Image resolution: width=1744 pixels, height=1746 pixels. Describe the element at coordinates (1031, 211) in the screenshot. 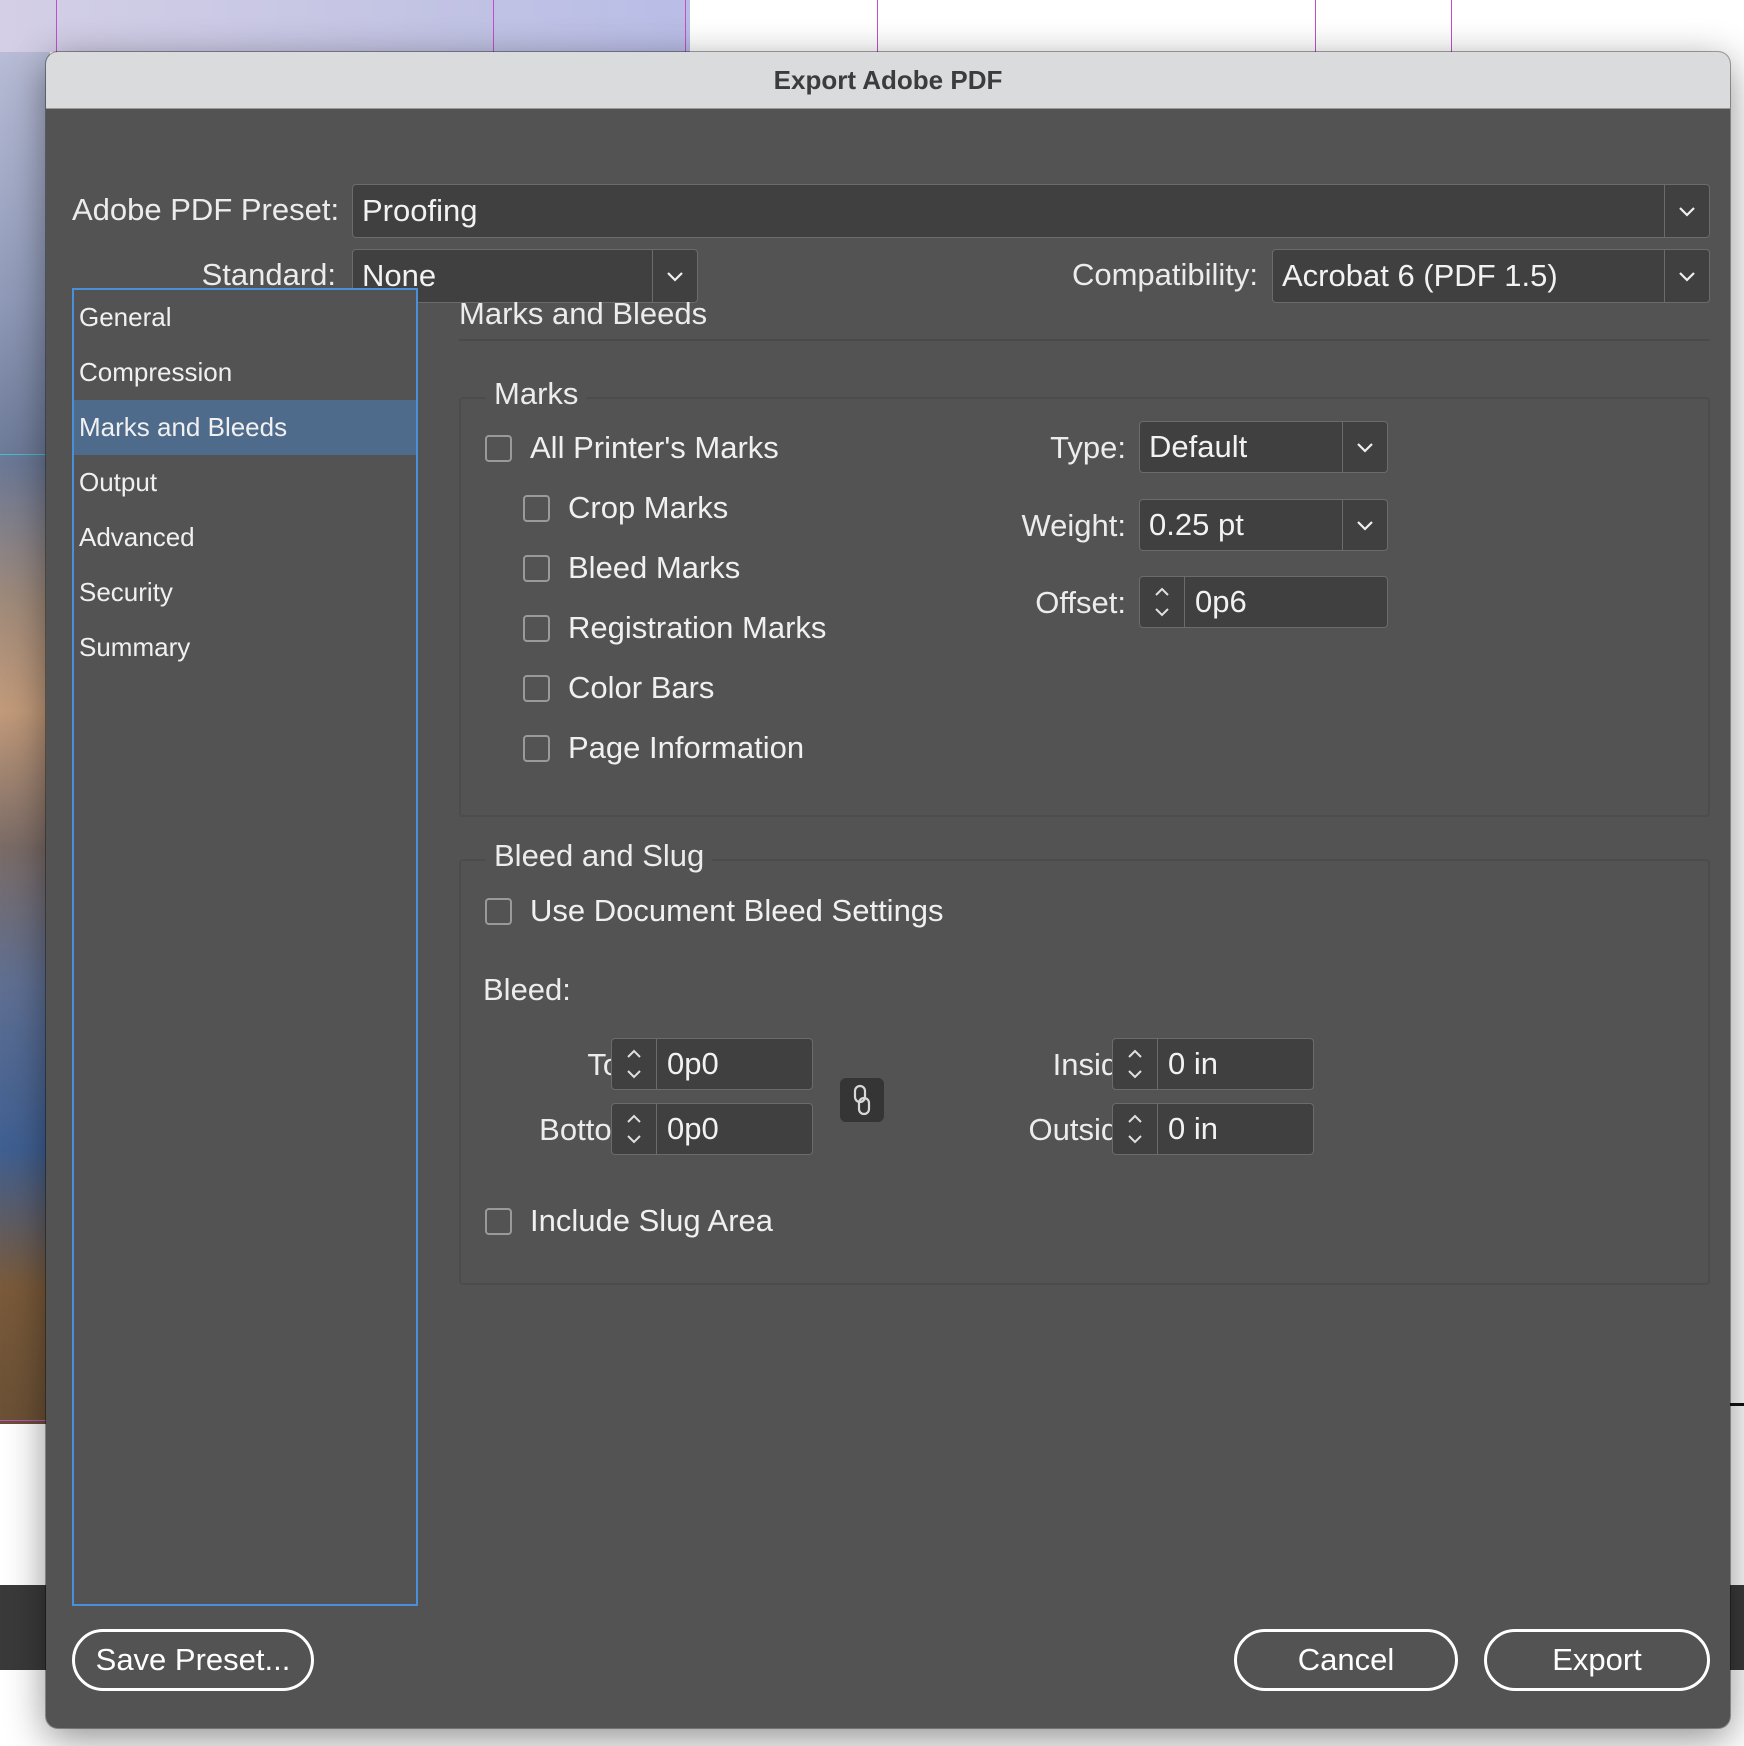

I see `preset-dropdown: Proofing` at that location.